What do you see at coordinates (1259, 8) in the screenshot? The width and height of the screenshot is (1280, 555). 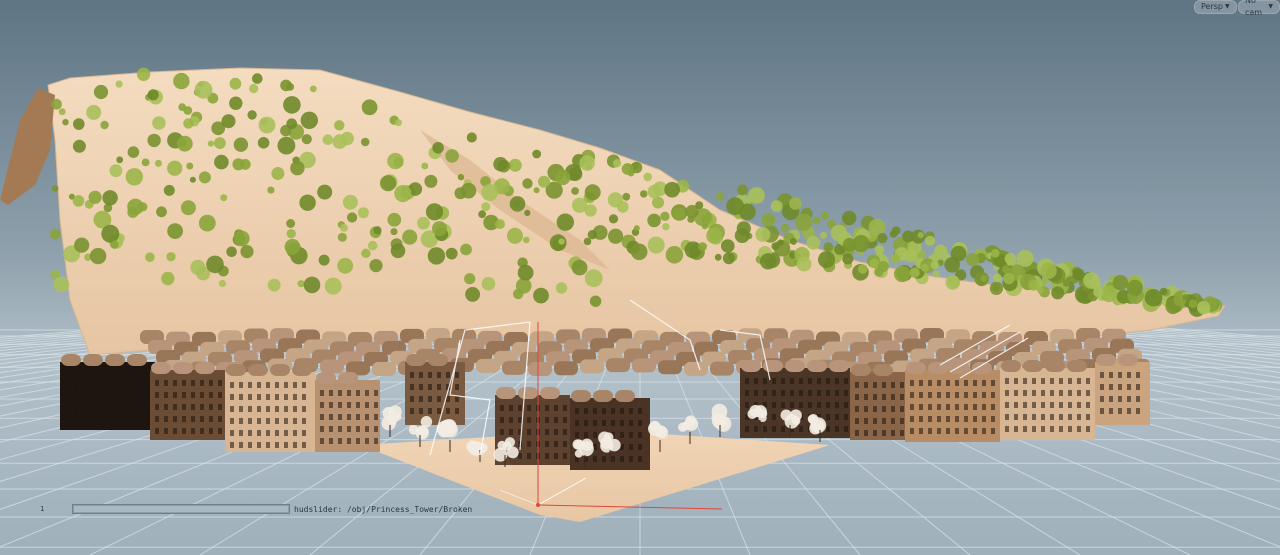 I see `camera-select-button: No cam ▼` at bounding box center [1259, 8].